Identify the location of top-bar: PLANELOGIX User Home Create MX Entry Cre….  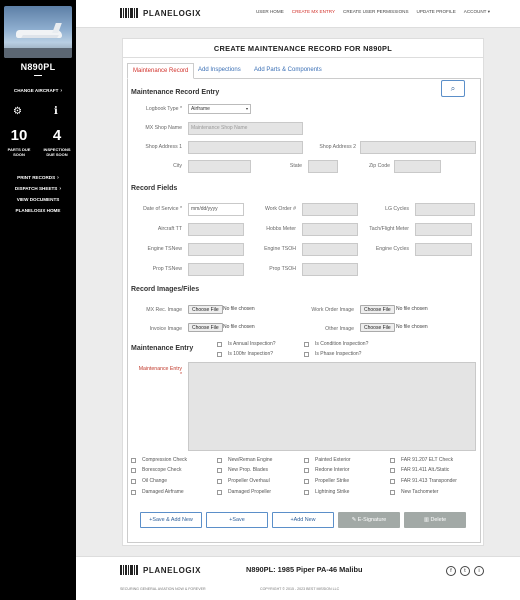
(298, 14).